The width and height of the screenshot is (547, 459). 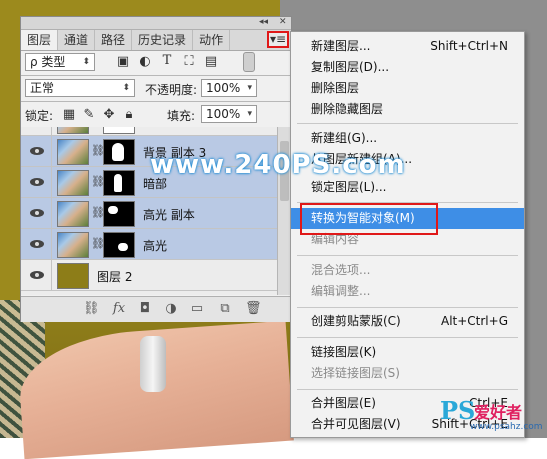 I want to click on filter-kind-label: ρ 类型, so click(x=48, y=62).